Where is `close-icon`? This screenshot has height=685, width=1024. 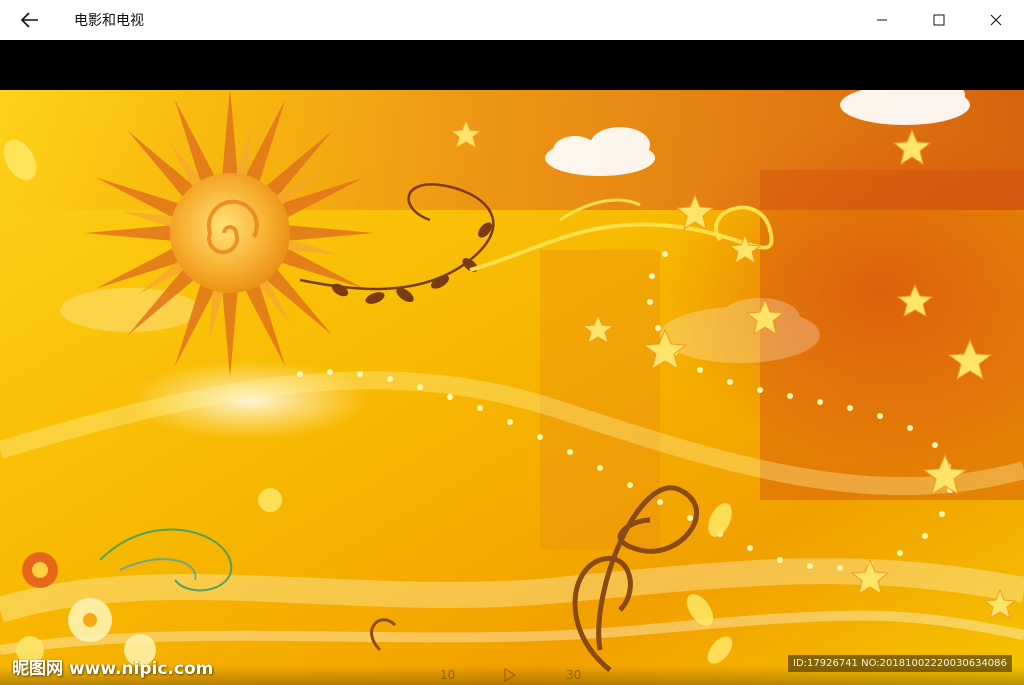
close-icon is located at coordinates (995, 20).